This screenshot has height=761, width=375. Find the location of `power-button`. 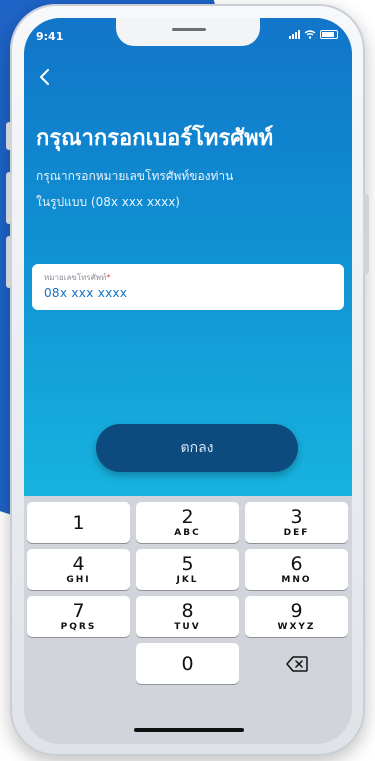

power-button is located at coordinates (366, 234).